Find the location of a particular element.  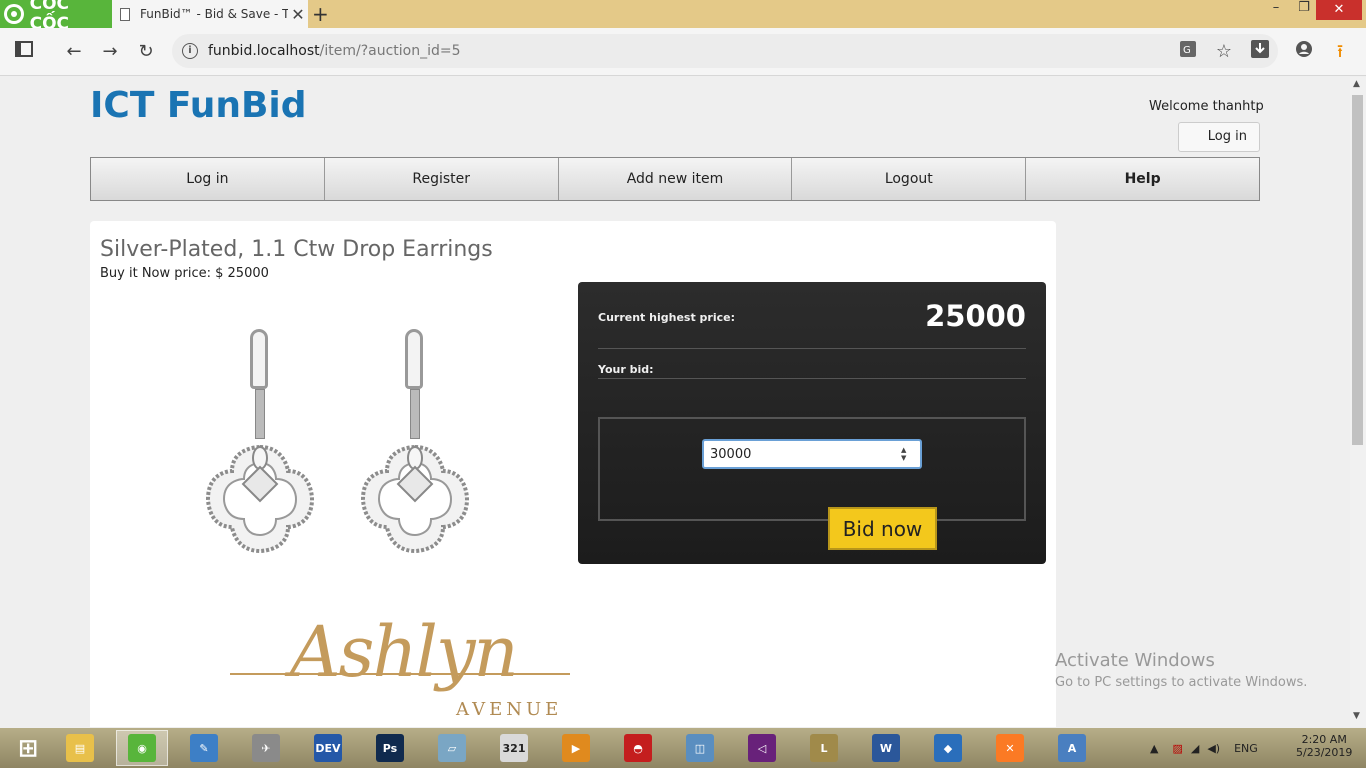

taskbar-media-icon: ▶ is located at coordinates (576, 748).